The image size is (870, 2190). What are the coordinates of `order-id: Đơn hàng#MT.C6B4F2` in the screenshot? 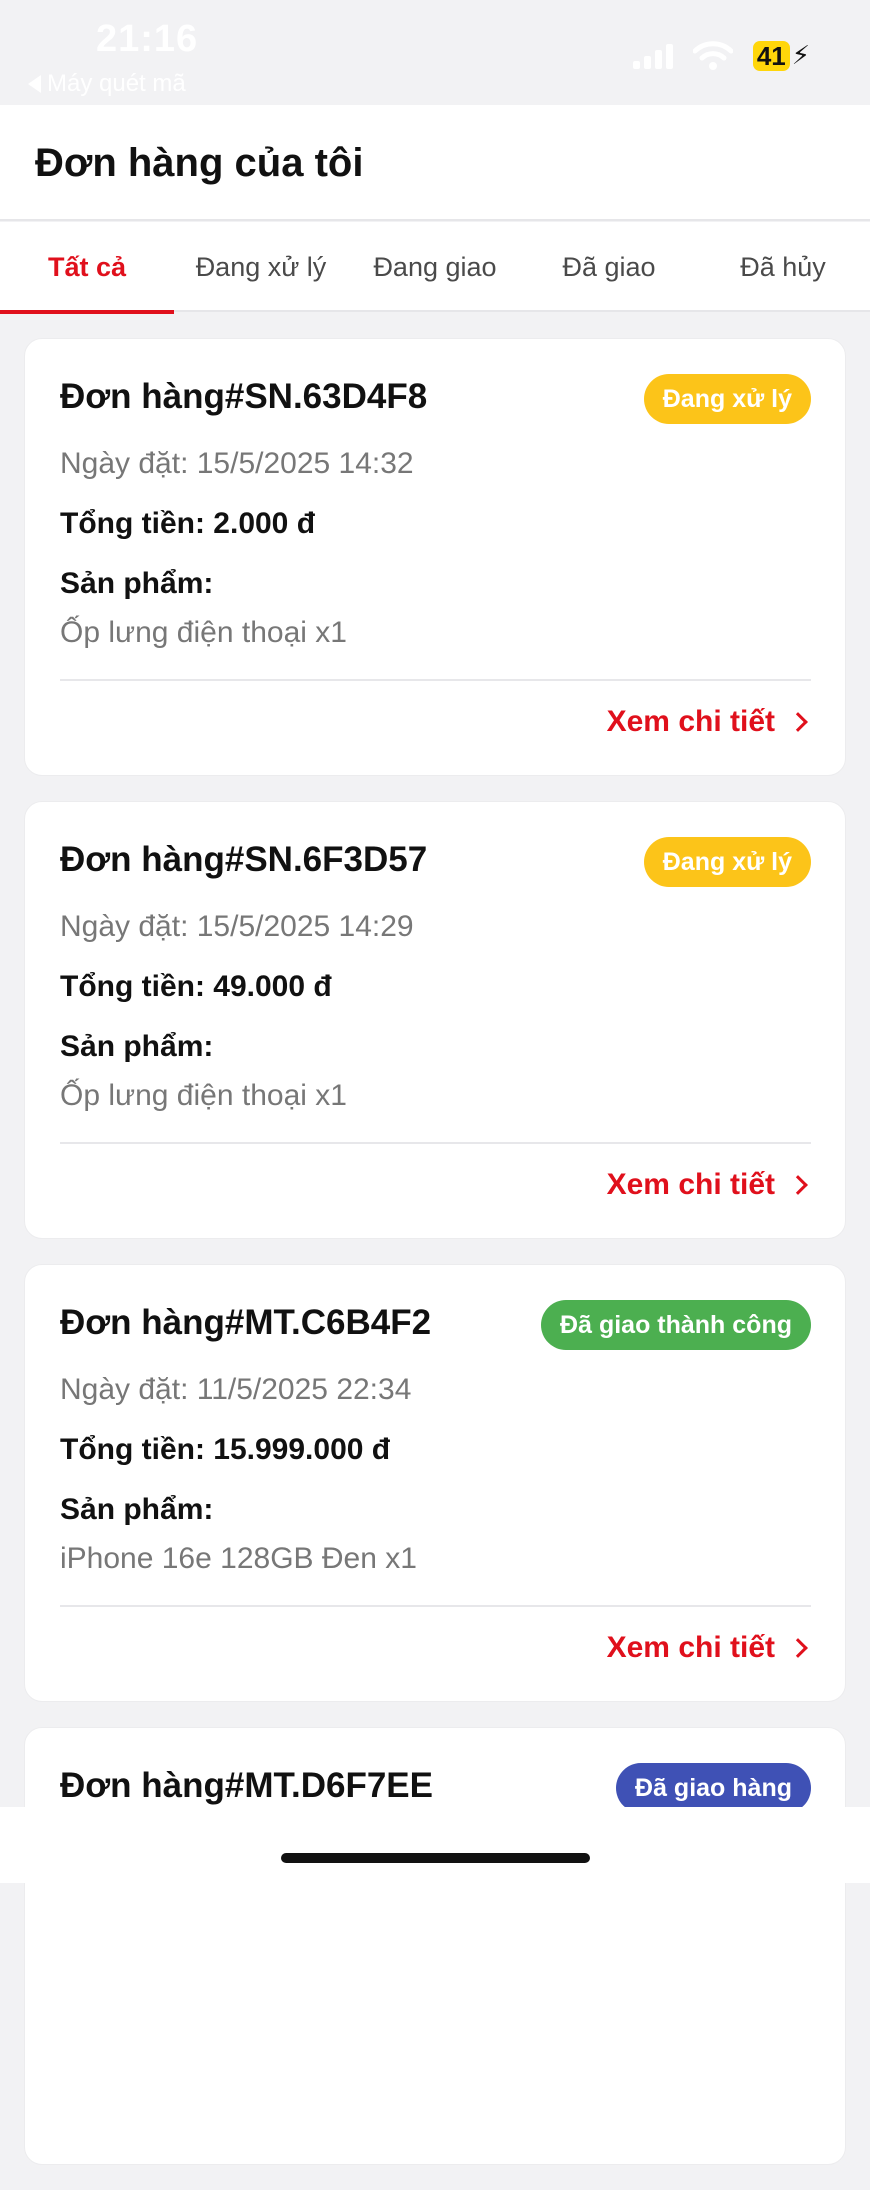 It's located at (246, 1322).